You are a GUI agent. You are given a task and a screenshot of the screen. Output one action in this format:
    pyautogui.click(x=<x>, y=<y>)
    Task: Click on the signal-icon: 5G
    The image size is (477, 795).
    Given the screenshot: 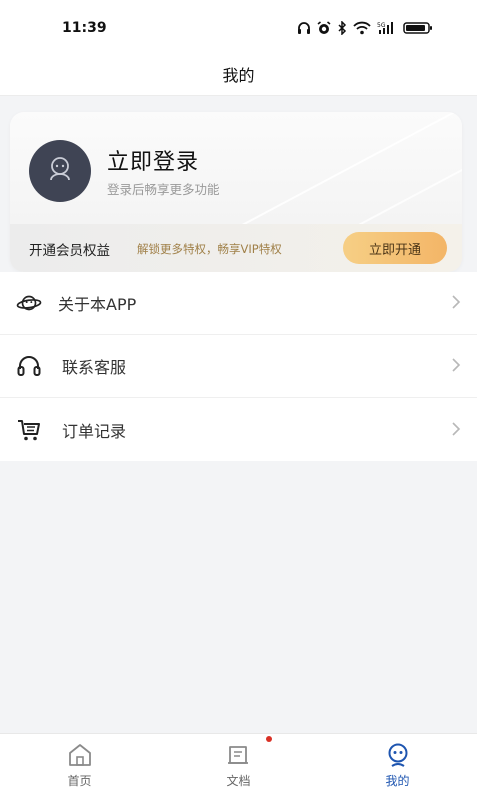 What is the action you would take?
    pyautogui.click(x=387, y=28)
    